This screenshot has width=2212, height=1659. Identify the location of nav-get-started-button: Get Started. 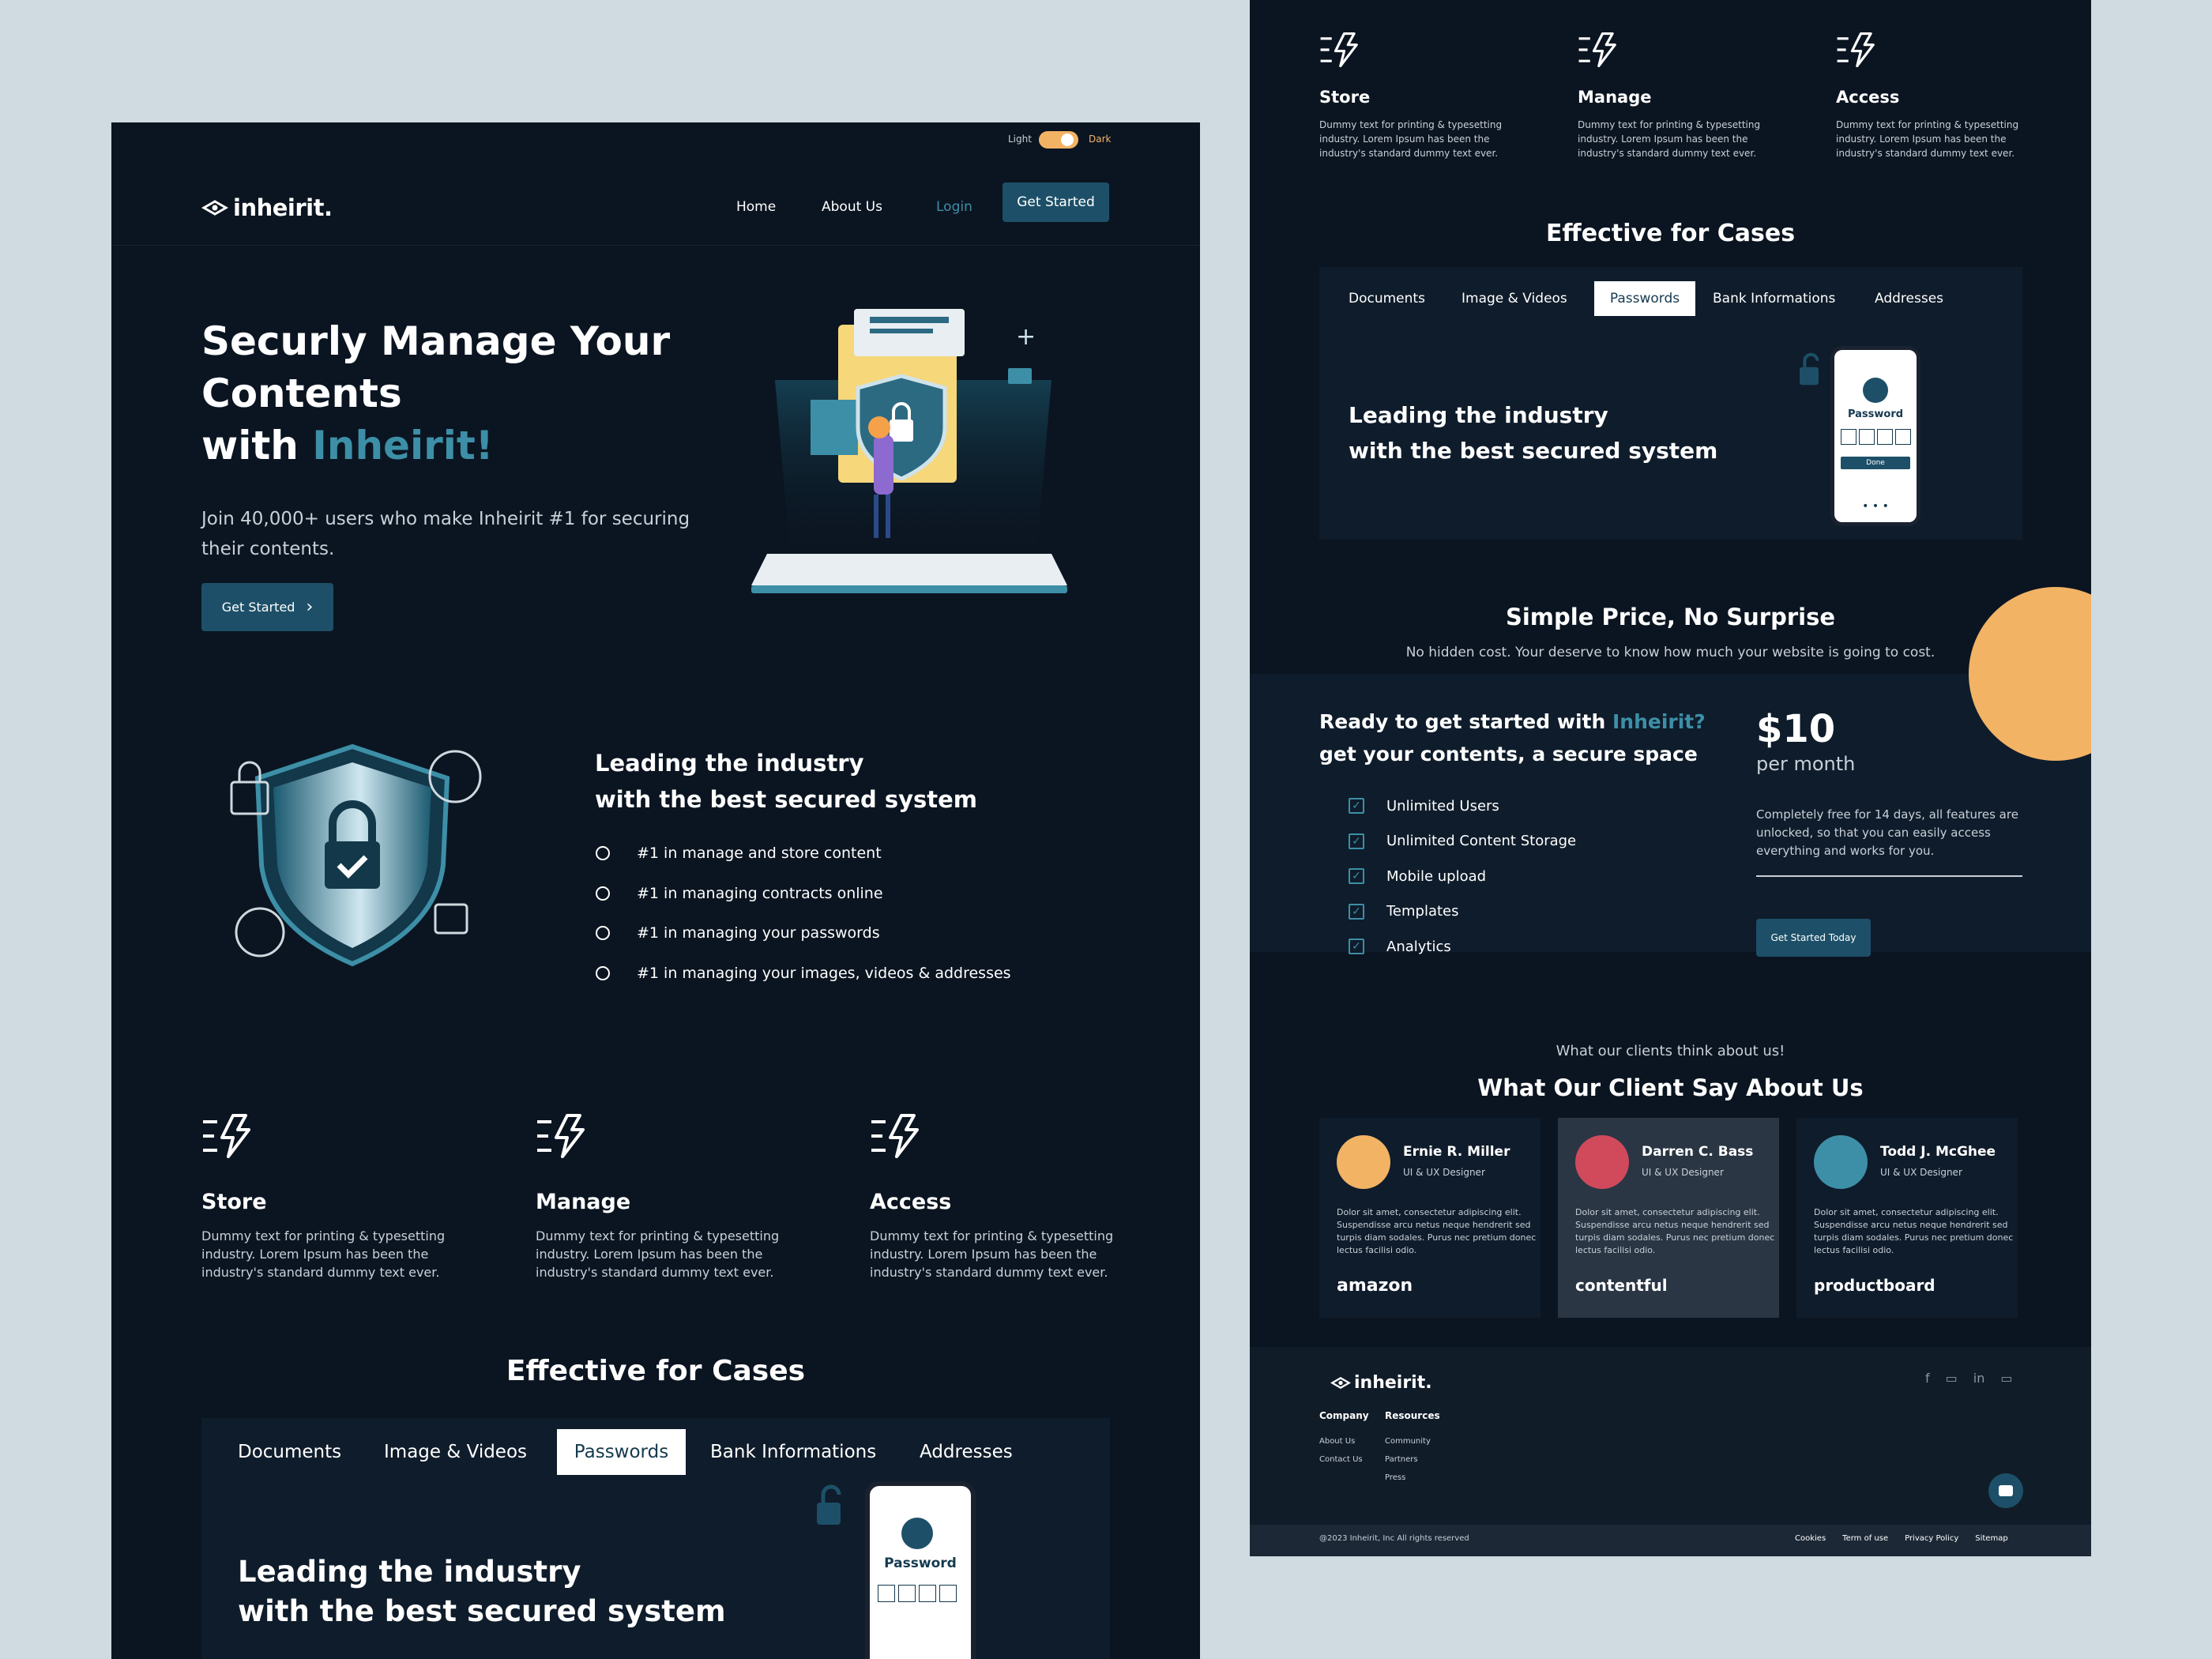
(1056, 202).